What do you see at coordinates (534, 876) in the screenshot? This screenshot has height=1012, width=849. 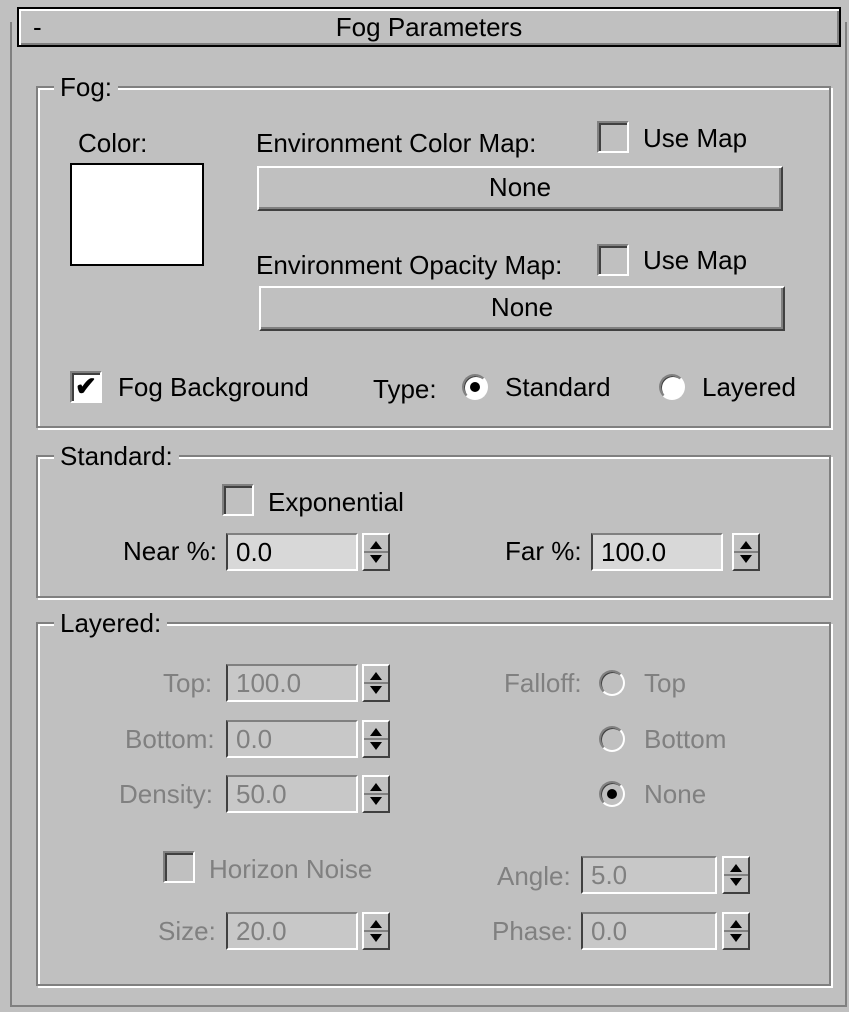 I see `angle-label: Angle:` at bounding box center [534, 876].